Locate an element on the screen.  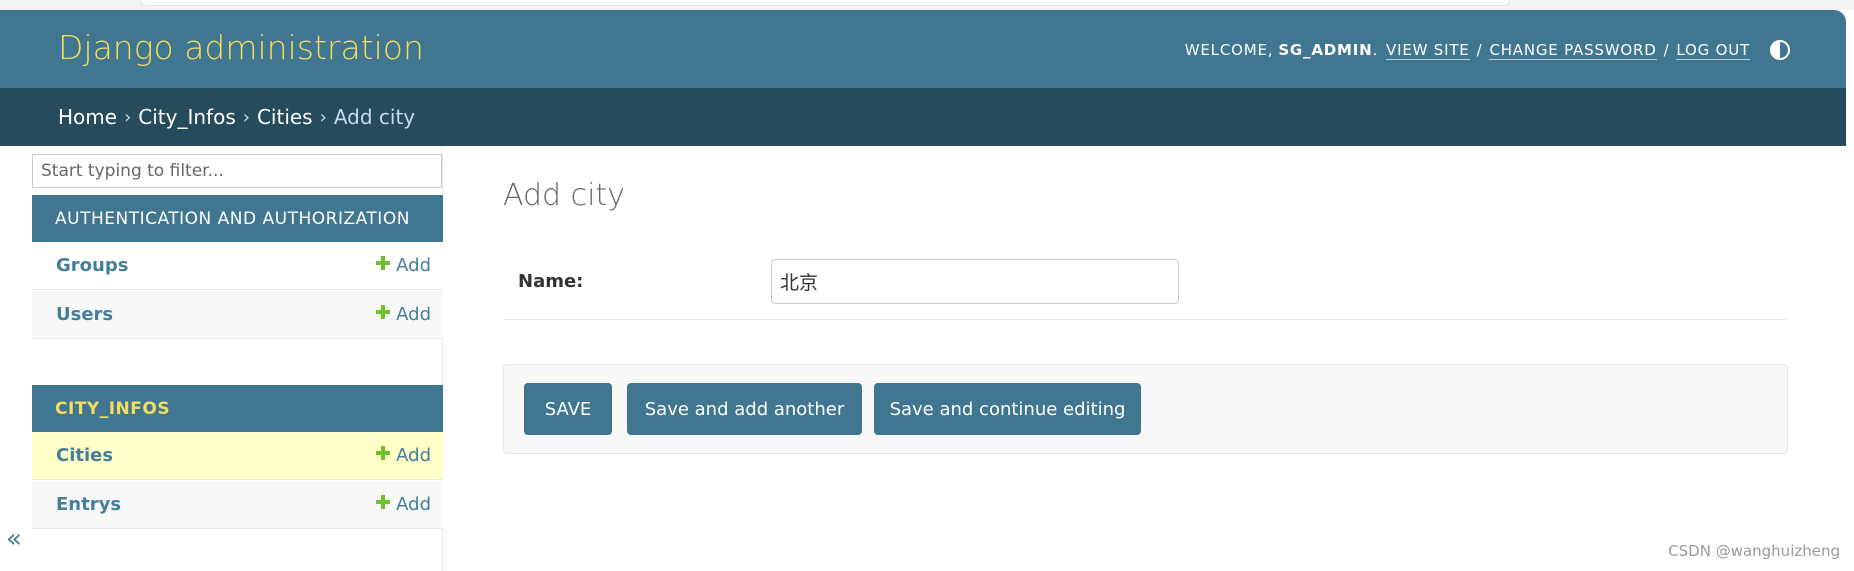
sidebar-item-users: Users Add is located at coordinates (237, 315).